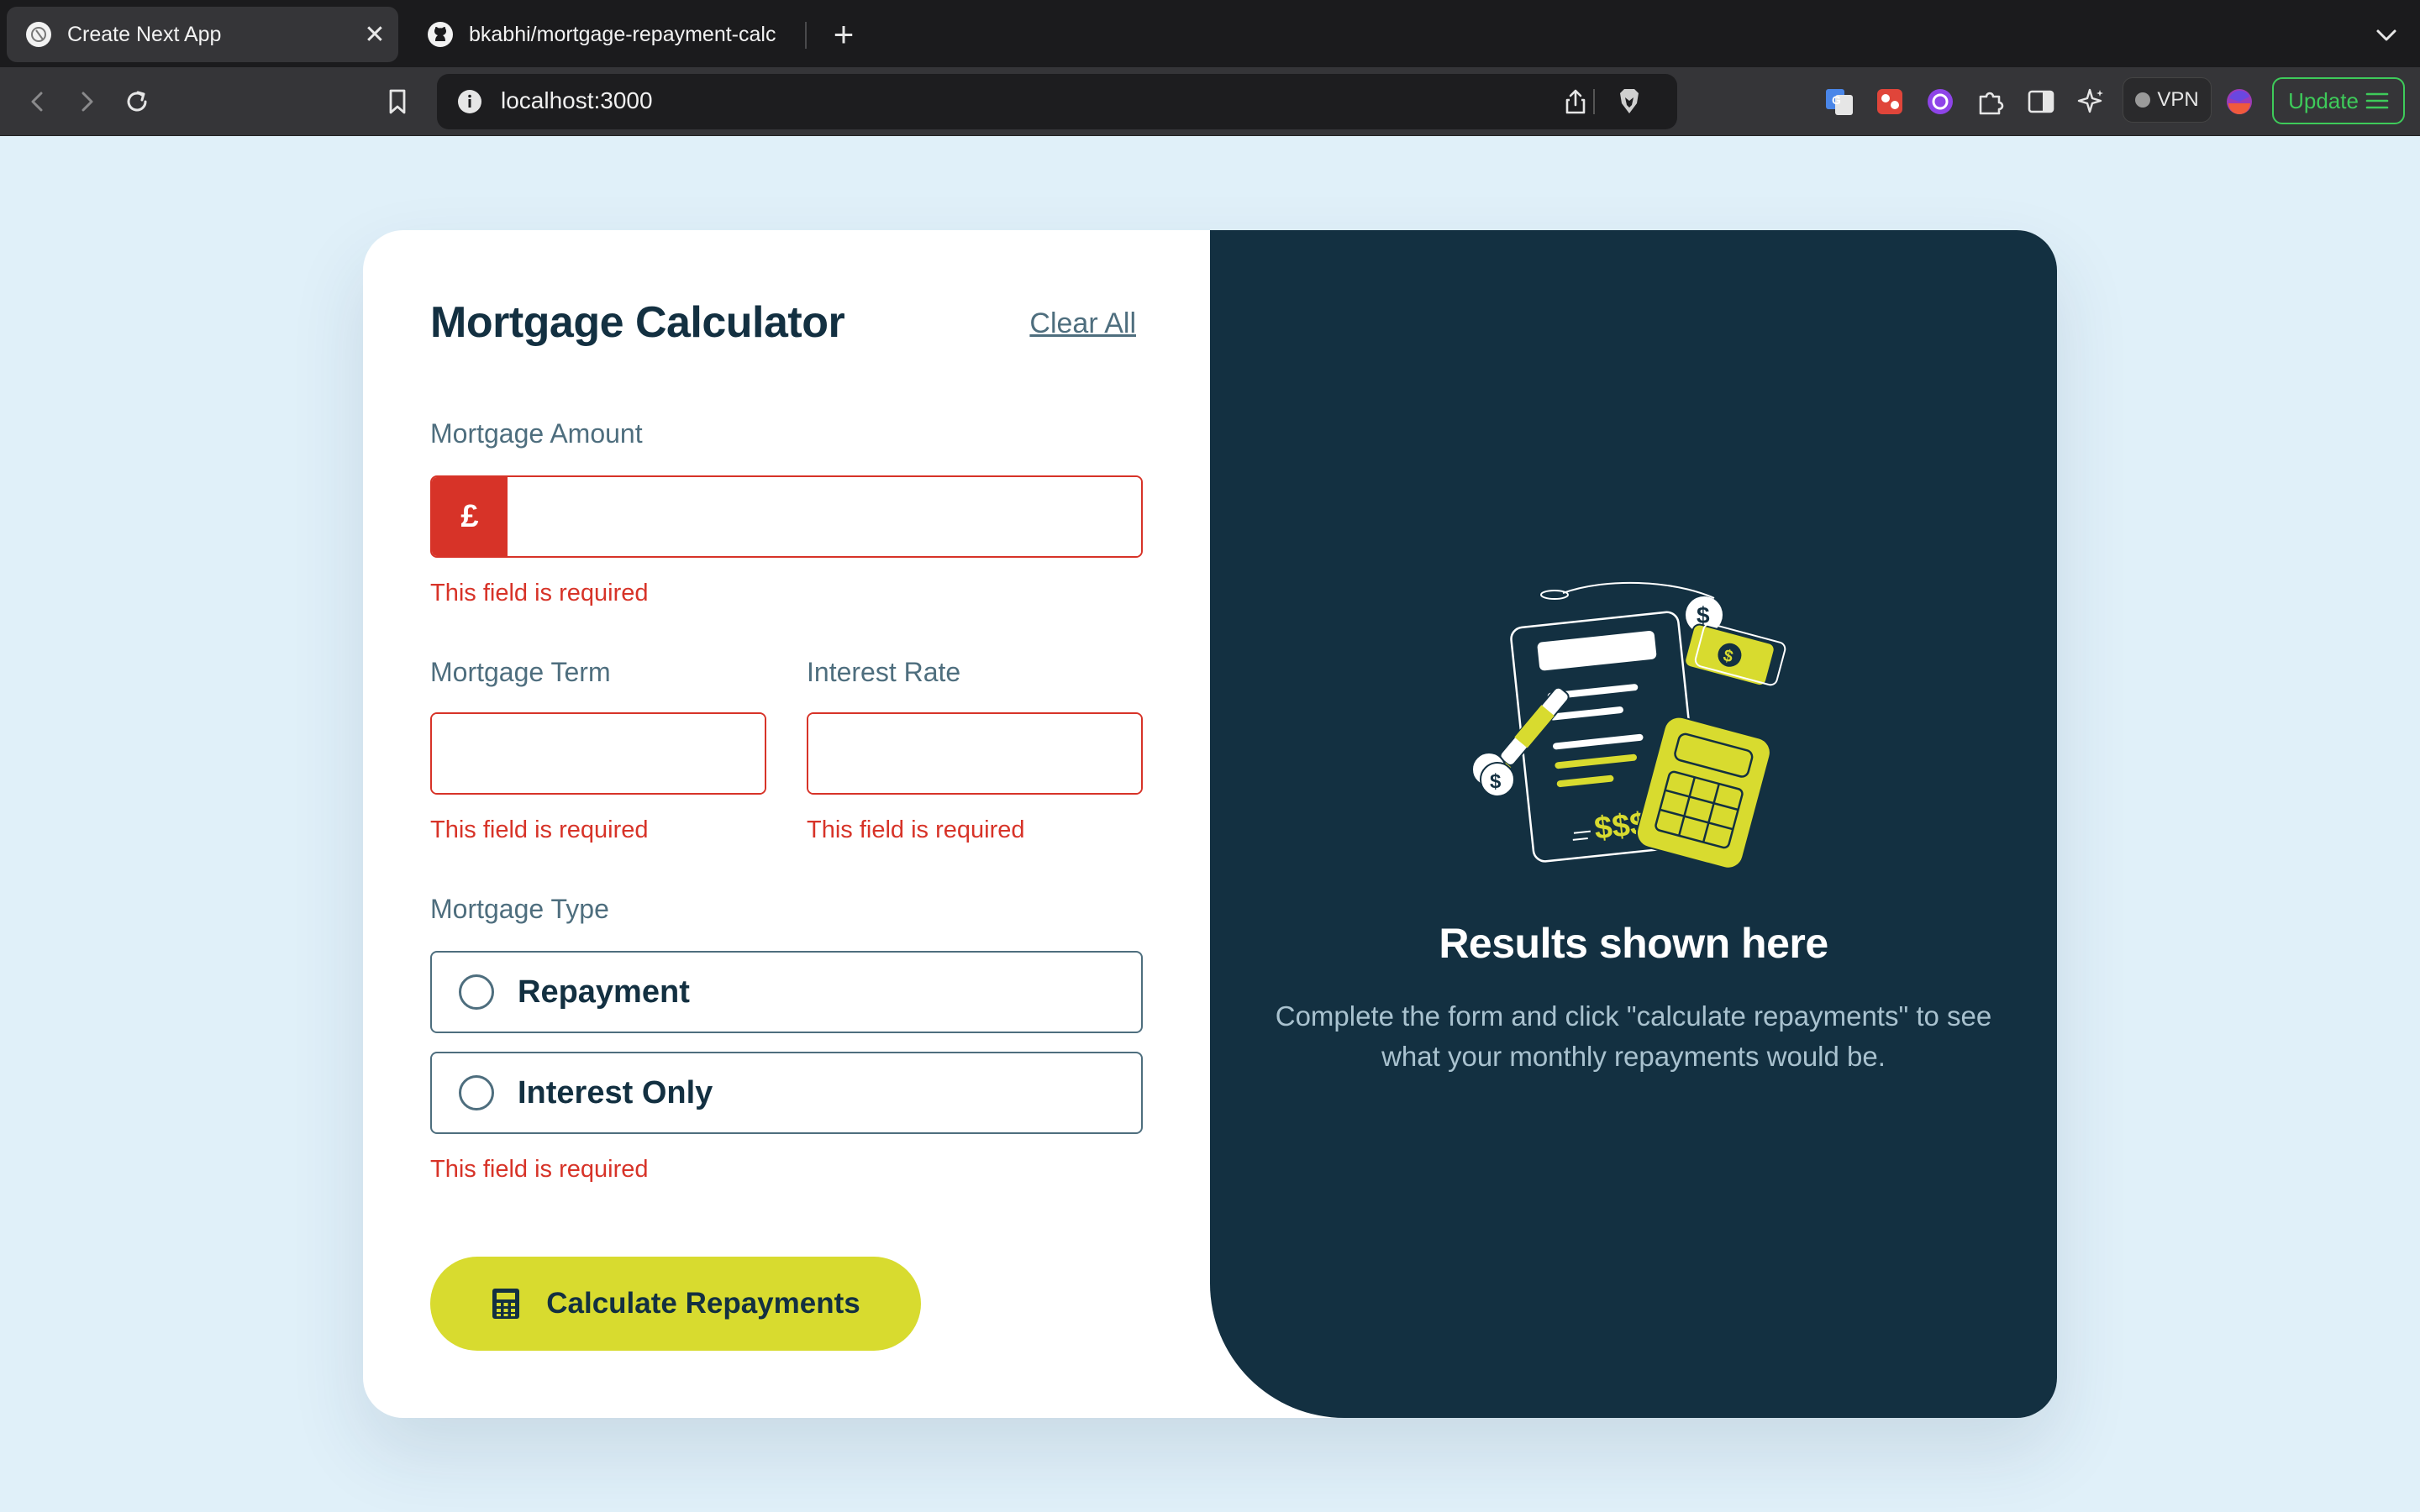  I want to click on clear-all-button: Clear All, so click(1082, 323).